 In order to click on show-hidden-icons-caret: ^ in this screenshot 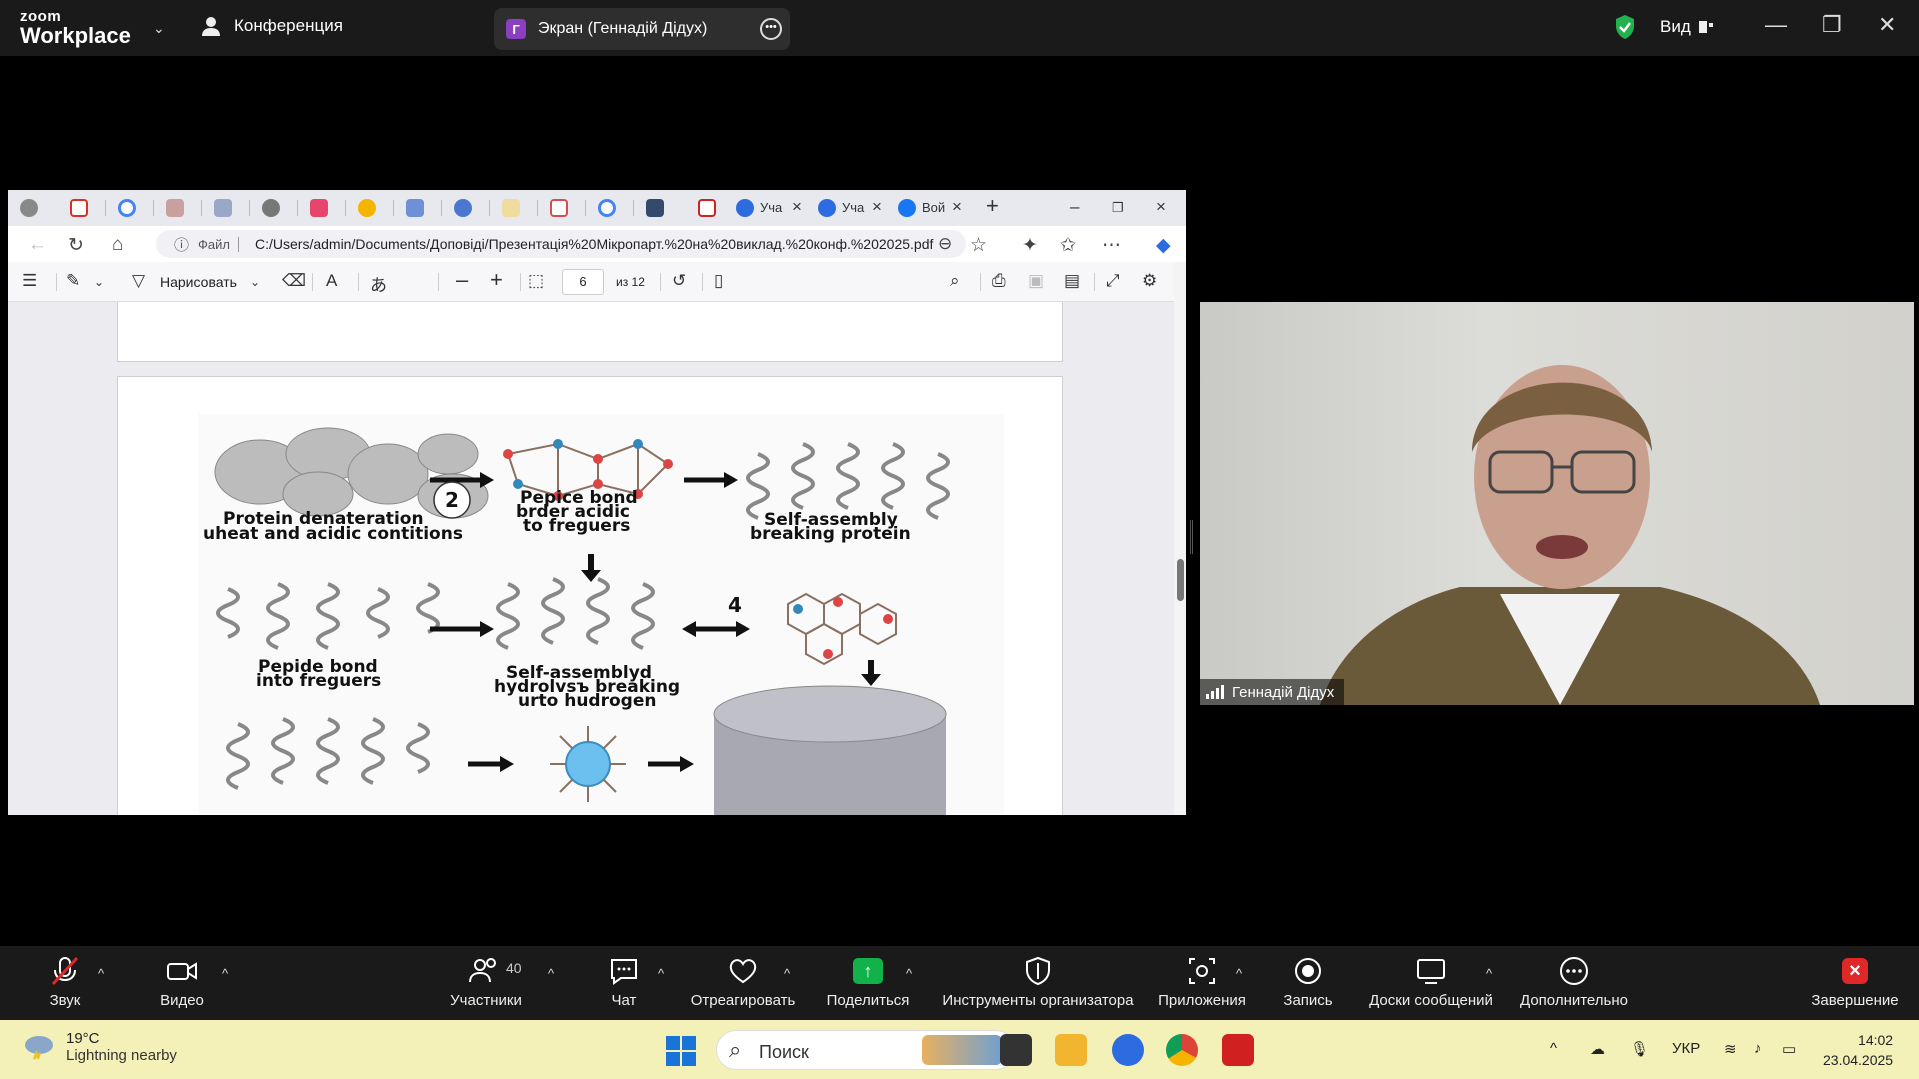, I will do `click(1553, 1048)`.